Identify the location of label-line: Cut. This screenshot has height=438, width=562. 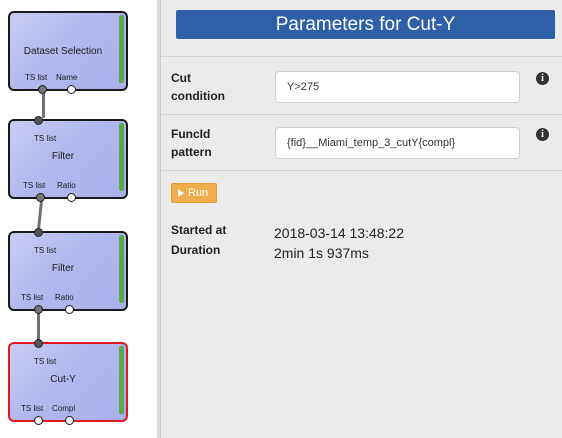
(181, 78).